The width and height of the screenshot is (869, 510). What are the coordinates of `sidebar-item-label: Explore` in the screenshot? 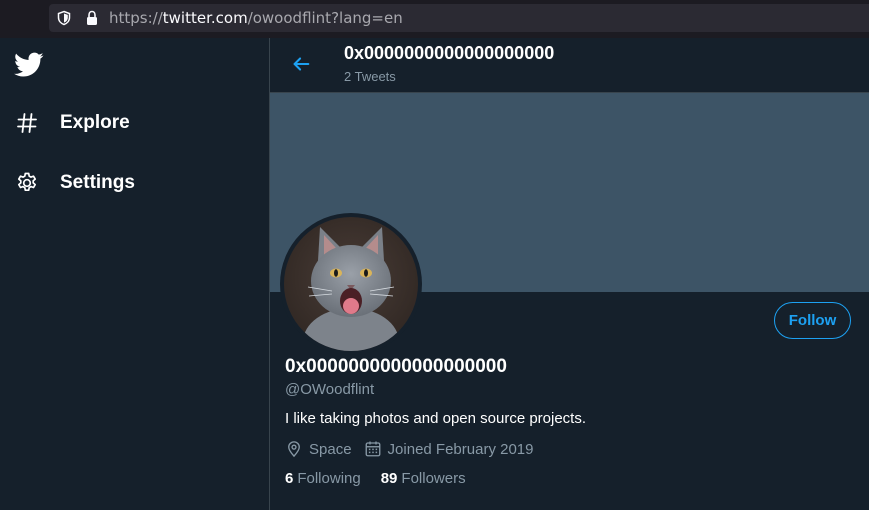 It's located at (95, 122).